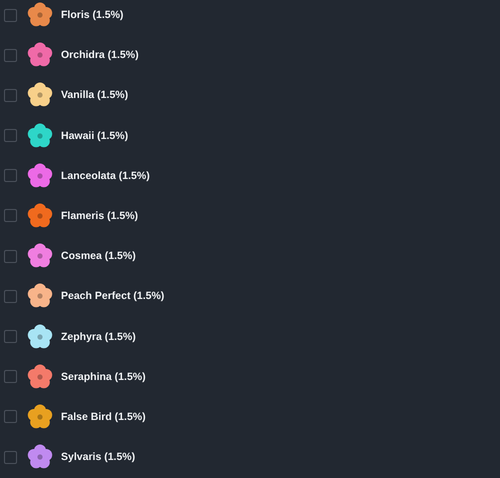 The image size is (500, 478). I want to click on item-label: False Bird (1.5%), so click(103, 416).